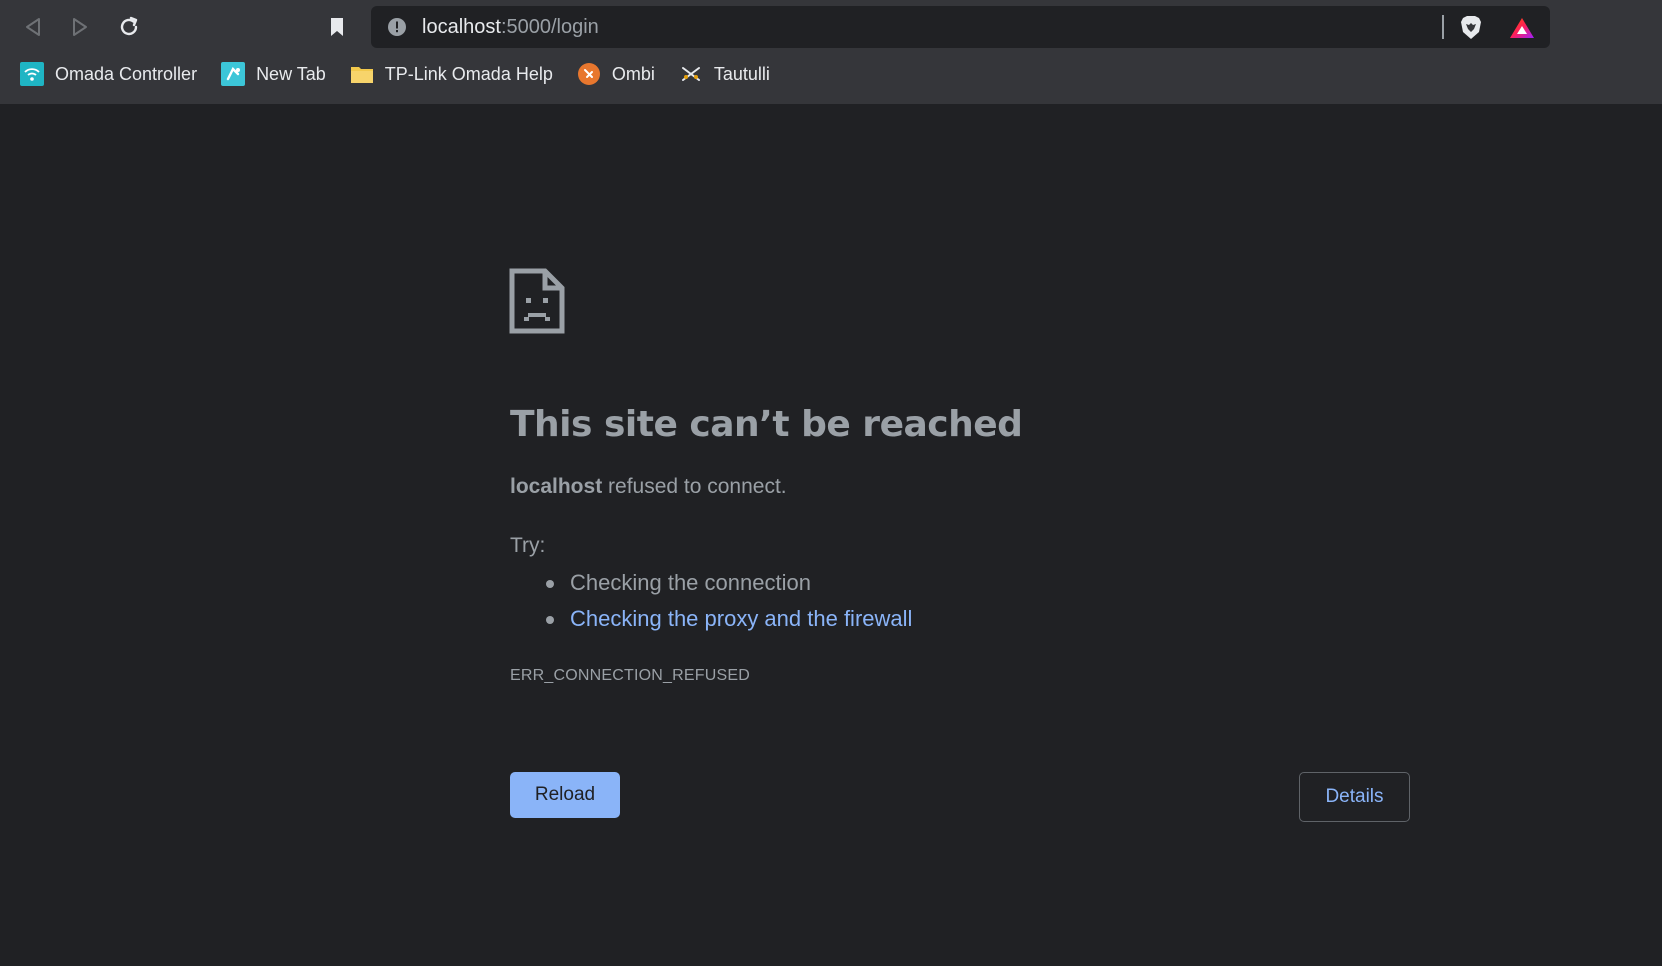 The image size is (1662, 966). I want to click on bookmark-new-tab: New Tab, so click(273, 74).